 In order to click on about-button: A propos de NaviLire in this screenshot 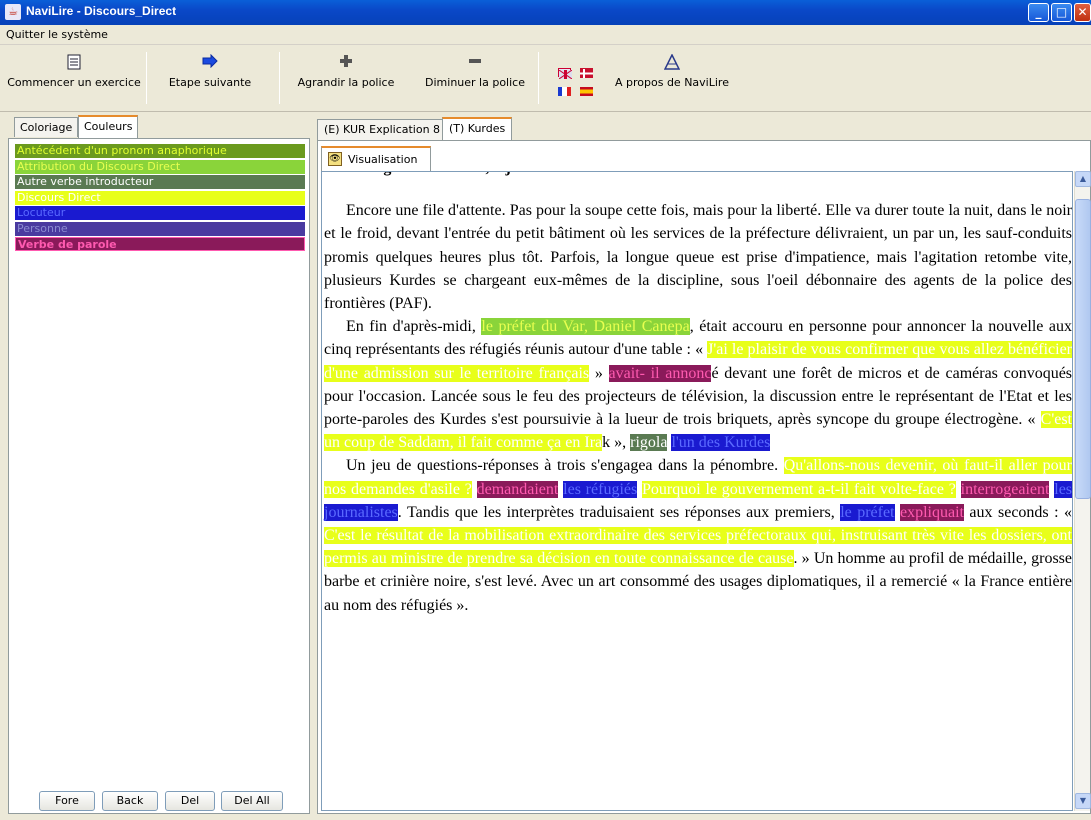, I will do `click(672, 78)`.